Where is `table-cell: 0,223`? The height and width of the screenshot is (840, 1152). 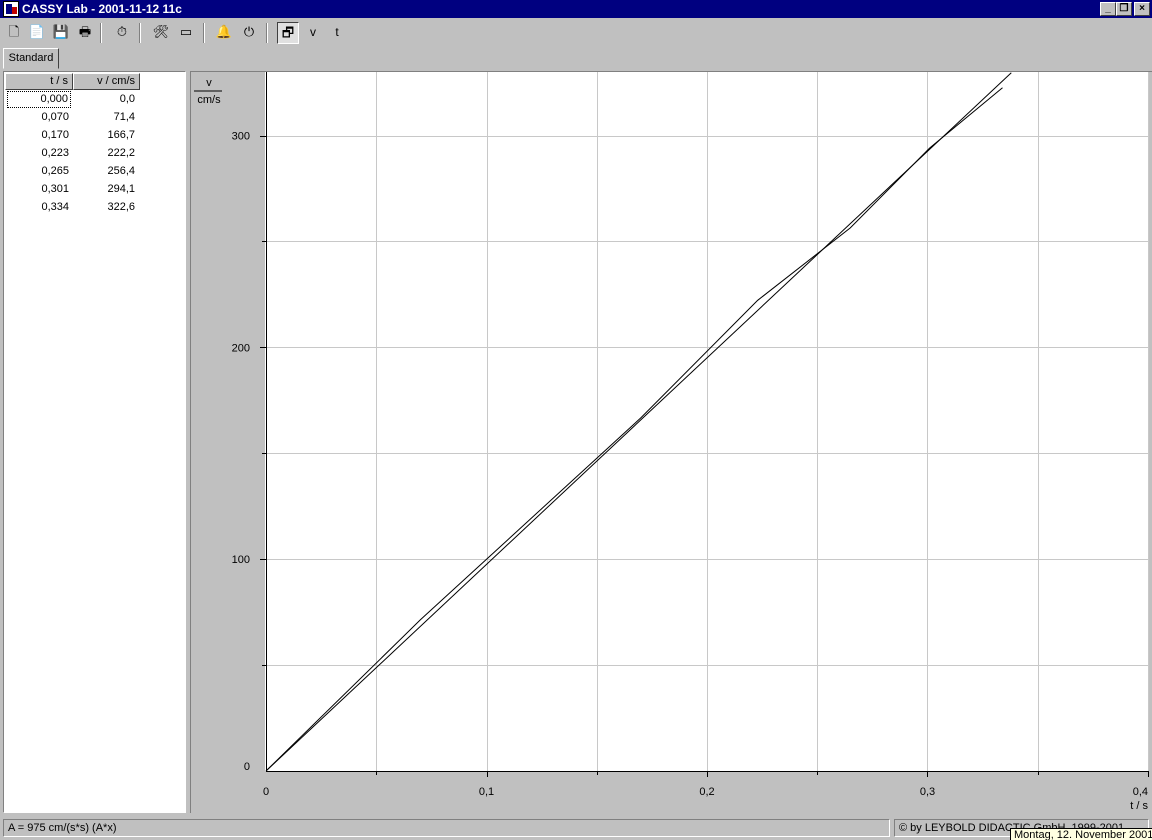
table-cell: 0,223 is located at coordinates (39, 153).